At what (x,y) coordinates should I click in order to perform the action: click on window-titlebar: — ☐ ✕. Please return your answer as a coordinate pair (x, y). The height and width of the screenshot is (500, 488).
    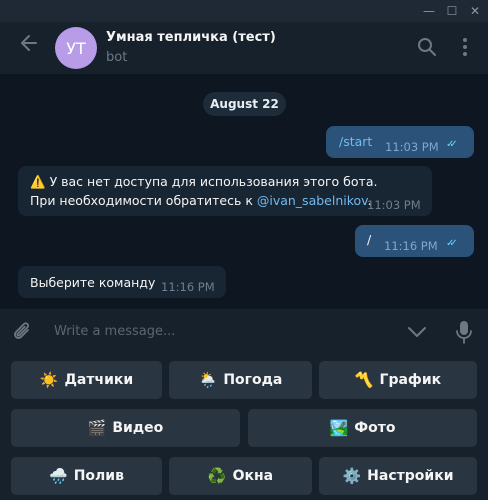
    Looking at the image, I should click on (244, 11).